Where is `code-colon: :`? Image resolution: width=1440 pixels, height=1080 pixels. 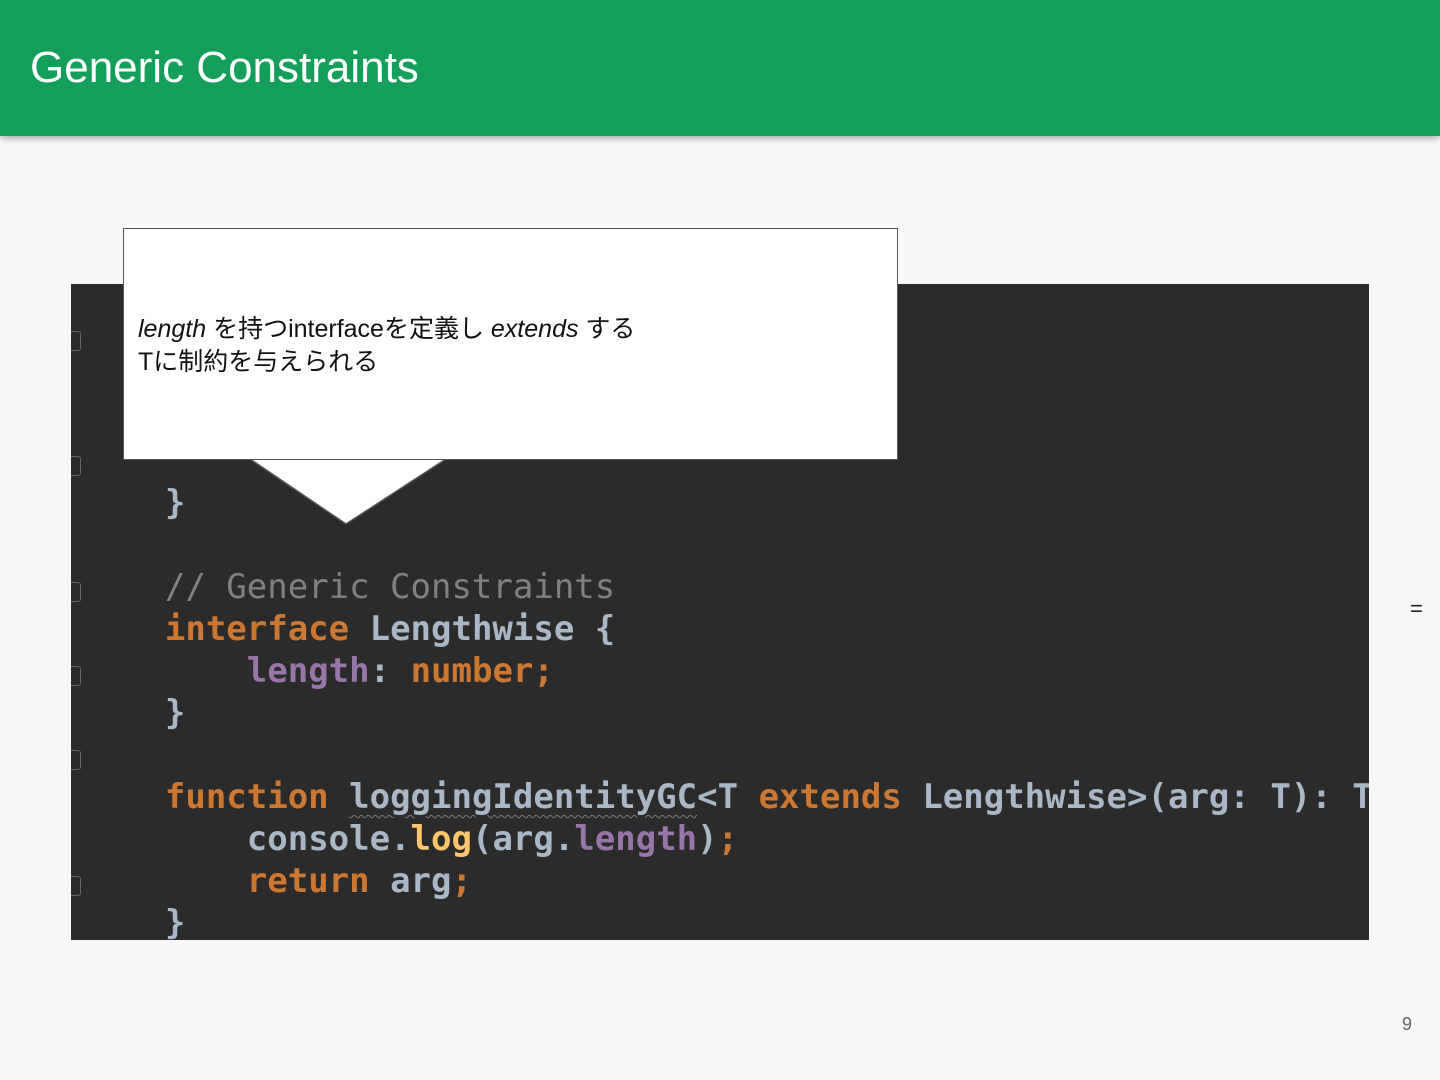
code-colon: : is located at coordinates (390, 671).